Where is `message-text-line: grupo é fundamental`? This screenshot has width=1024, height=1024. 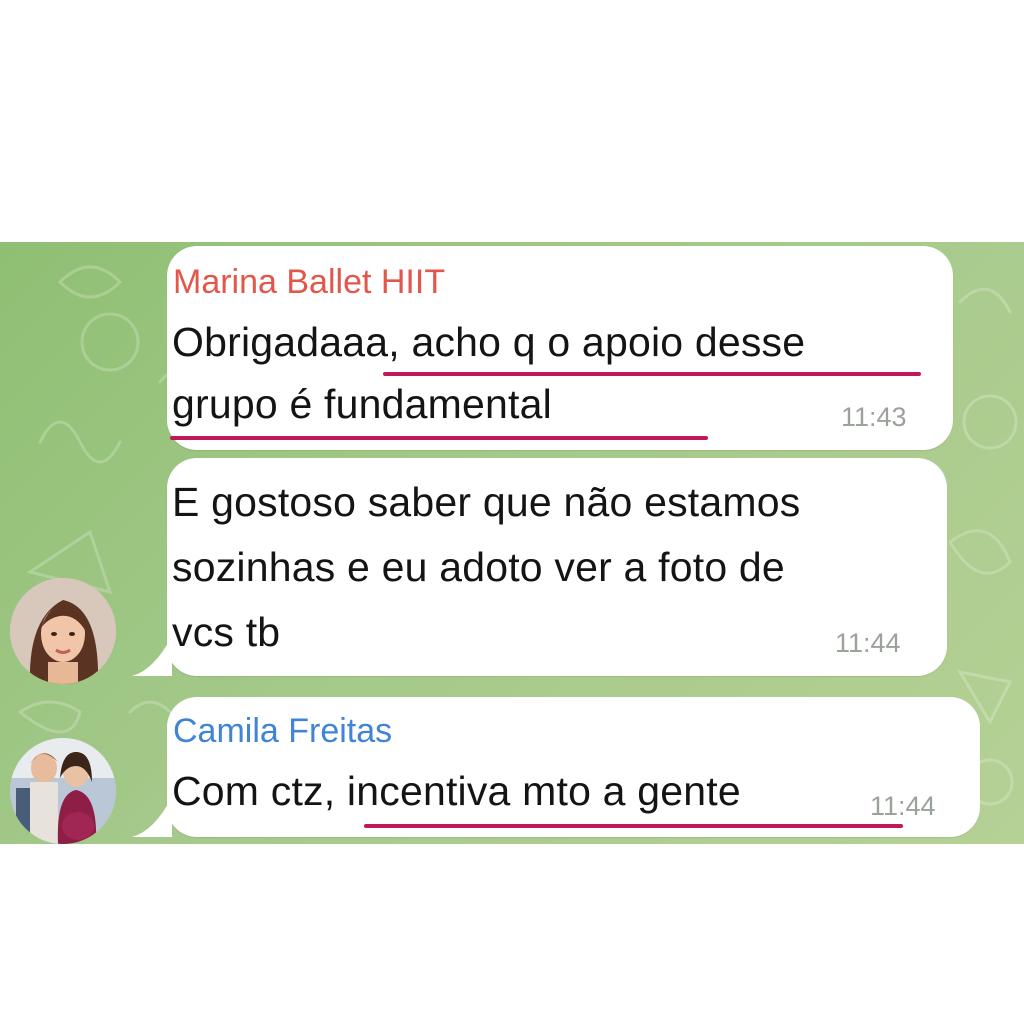
message-text-line: grupo é fundamental is located at coordinates (362, 404).